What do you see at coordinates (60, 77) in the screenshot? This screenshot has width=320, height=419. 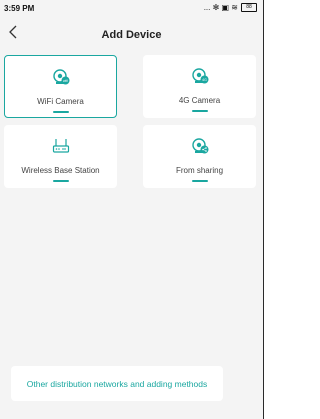 I see `wifi-camera-icon: wifi` at bounding box center [60, 77].